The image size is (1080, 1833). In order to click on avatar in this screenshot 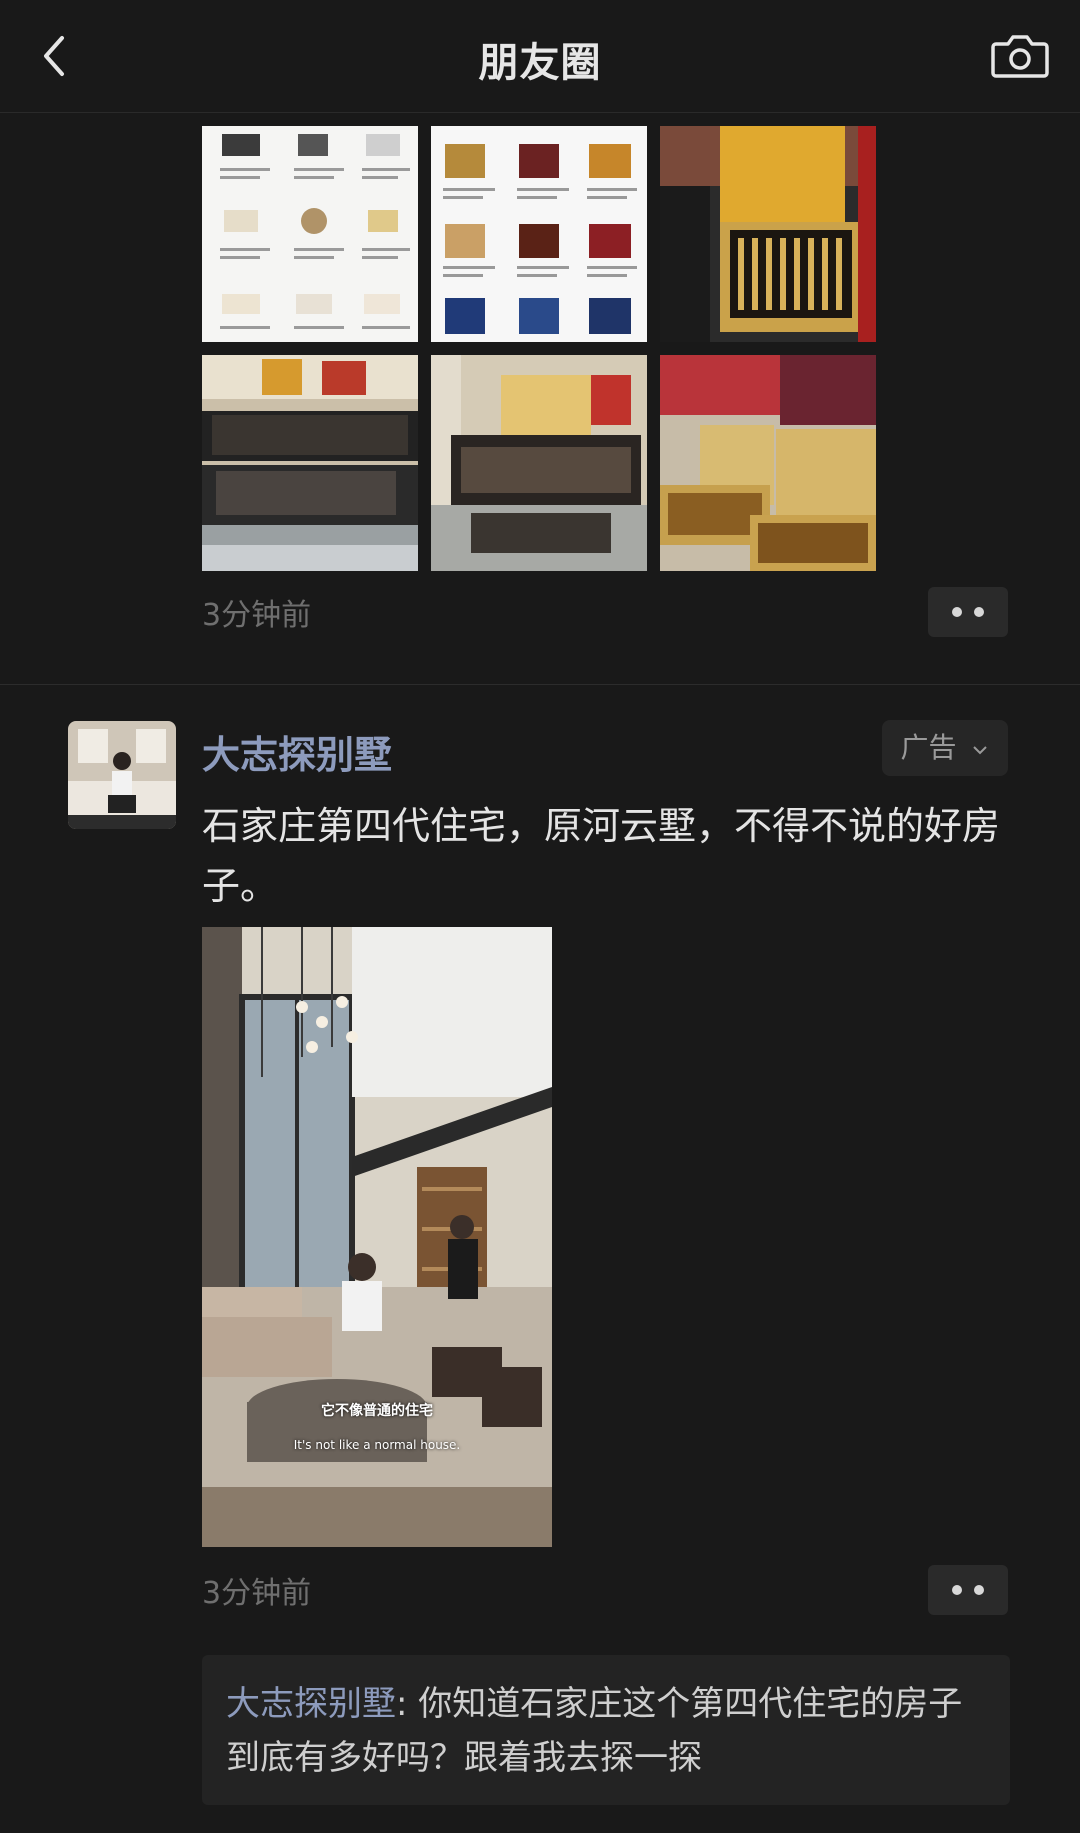, I will do `click(122, 775)`.